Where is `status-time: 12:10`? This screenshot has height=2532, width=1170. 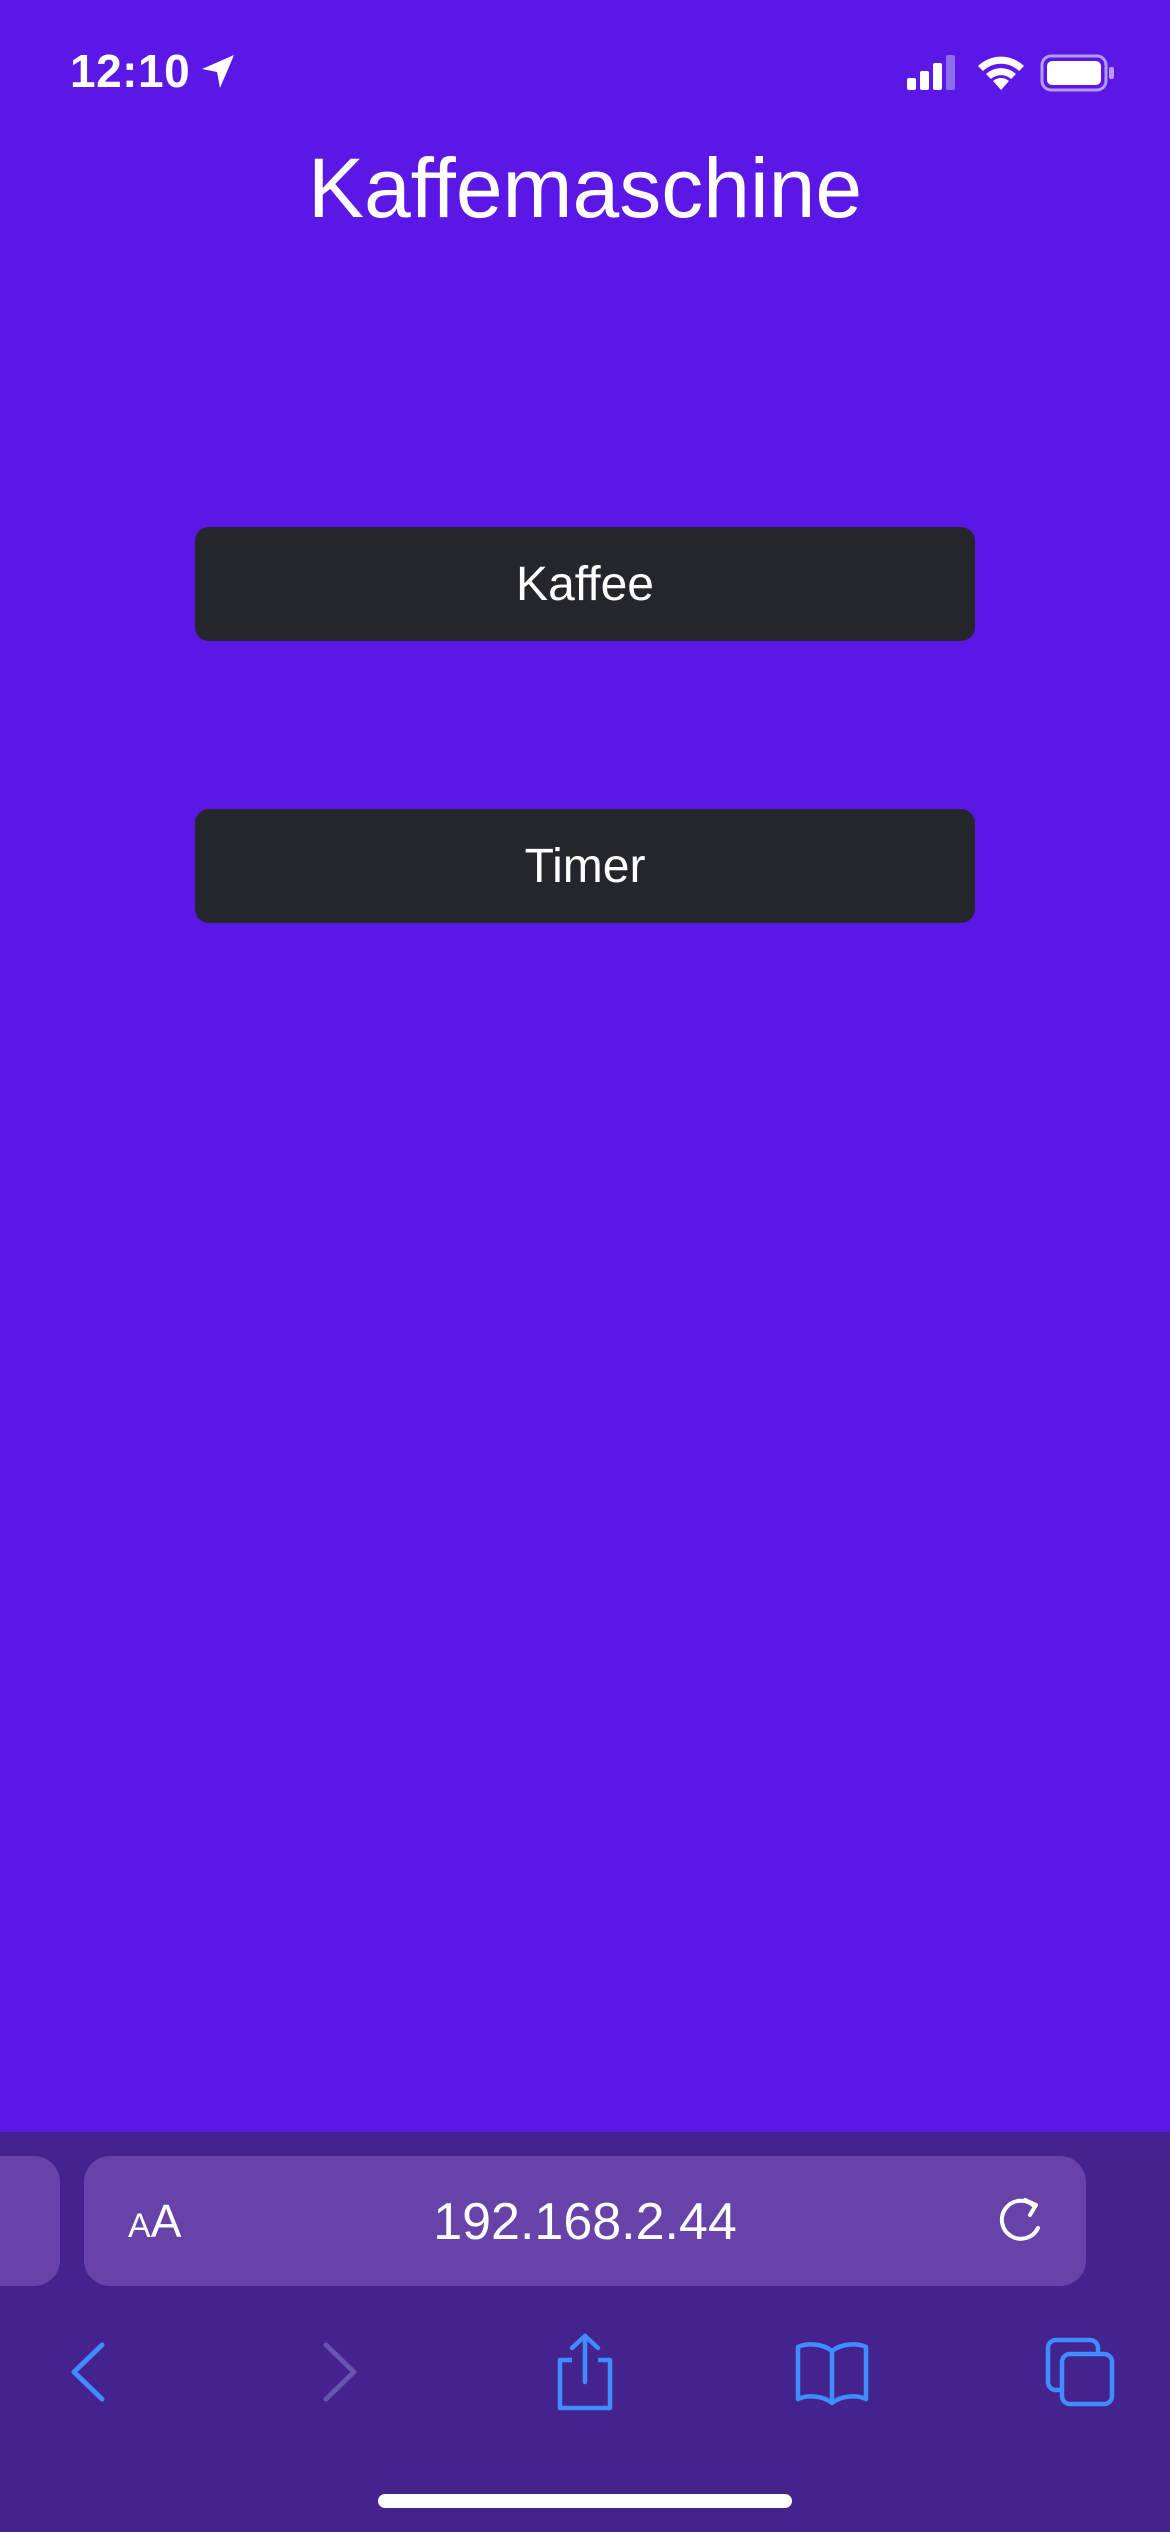 status-time: 12:10 is located at coordinates (130, 71).